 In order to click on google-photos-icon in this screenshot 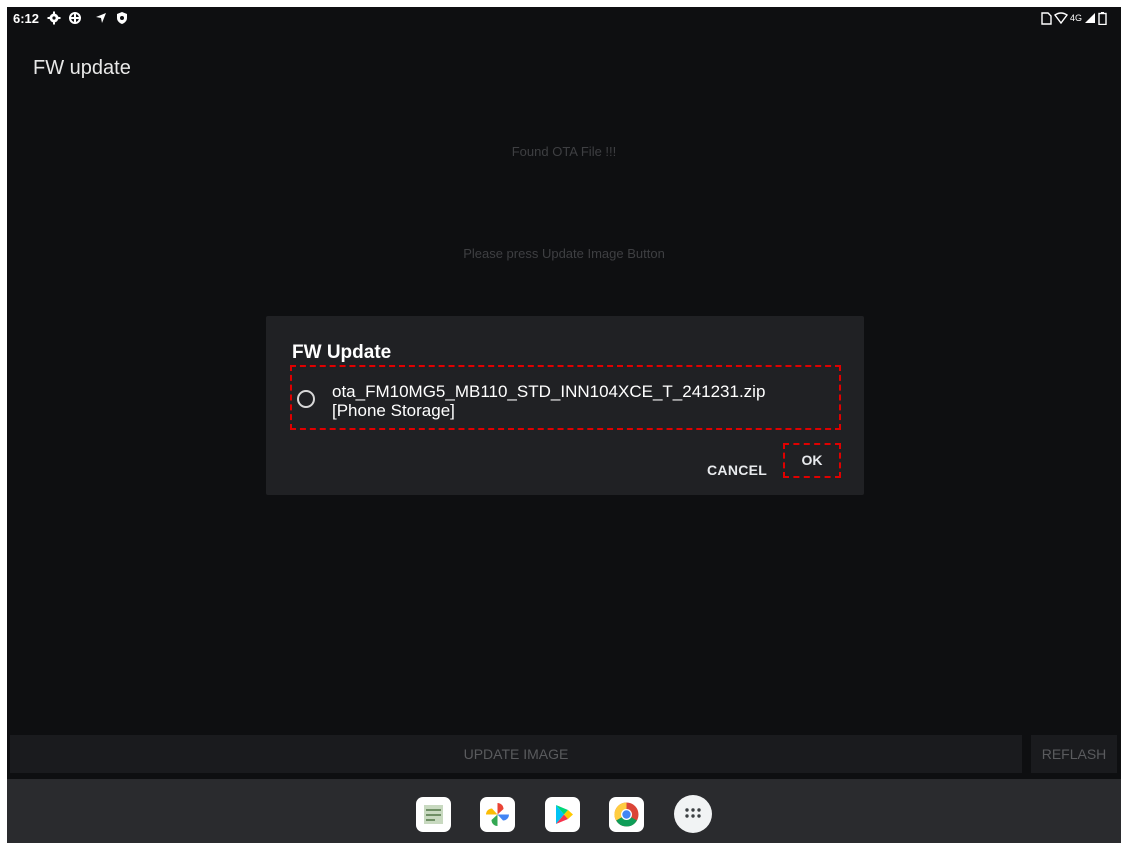, I will do `click(497, 814)`.